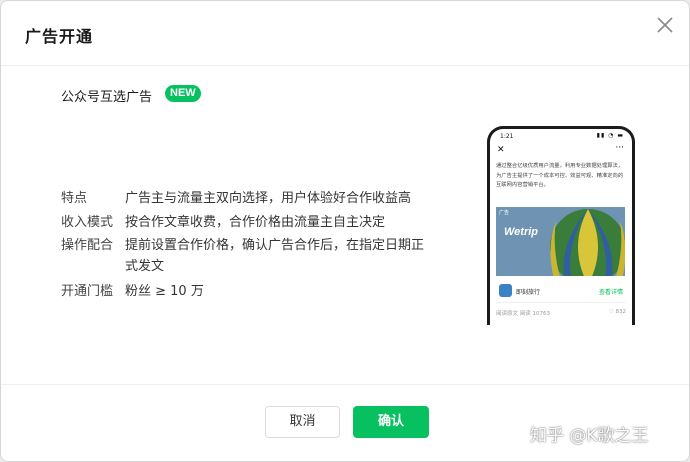  Describe the element at coordinates (505, 290) in the screenshot. I see `advertiser-logo-icon` at that location.